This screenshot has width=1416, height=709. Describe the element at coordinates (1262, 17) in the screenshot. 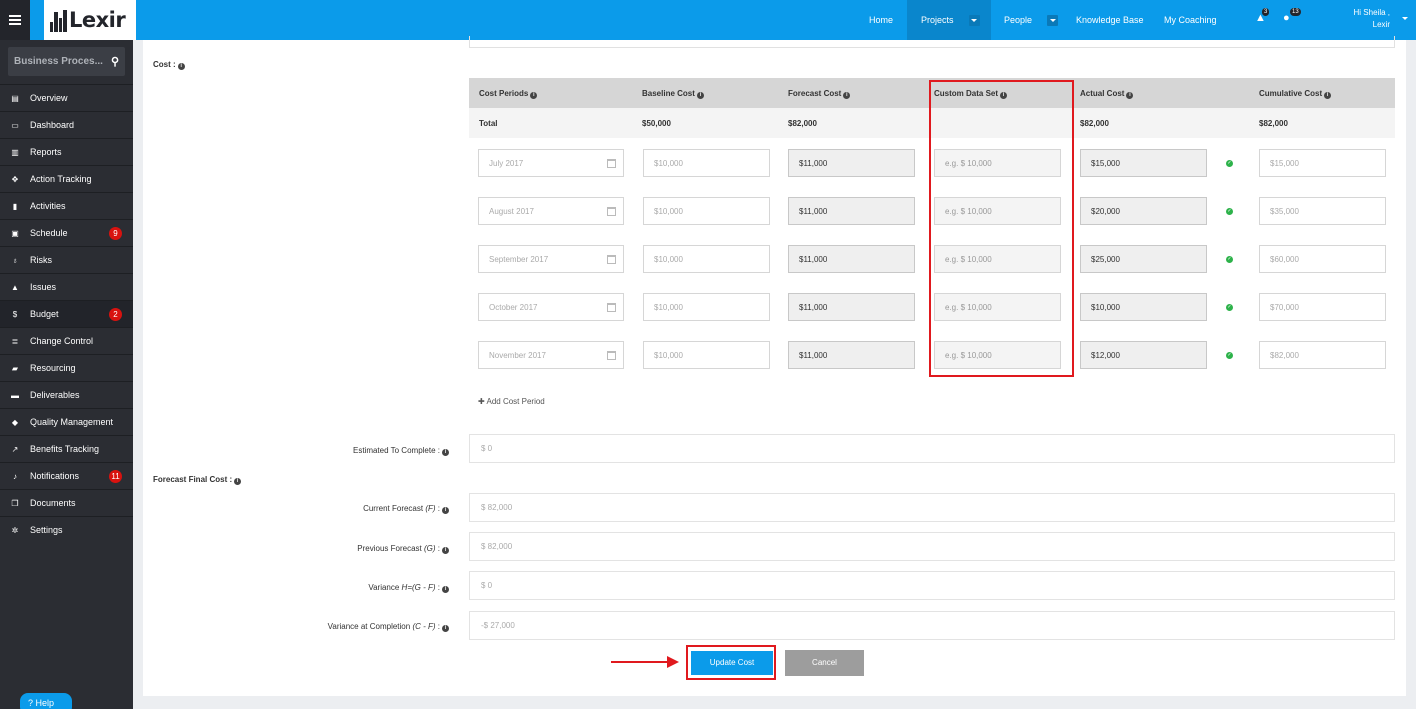

I see `alerts-icon: ▲ 3` at that location.